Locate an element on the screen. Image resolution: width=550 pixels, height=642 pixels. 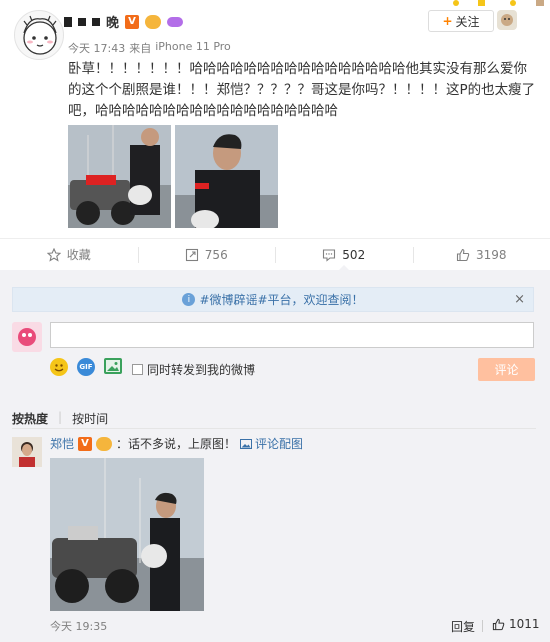
post-action-bar: 收藏 756 502 3198 is located at coordinates (275, 254).